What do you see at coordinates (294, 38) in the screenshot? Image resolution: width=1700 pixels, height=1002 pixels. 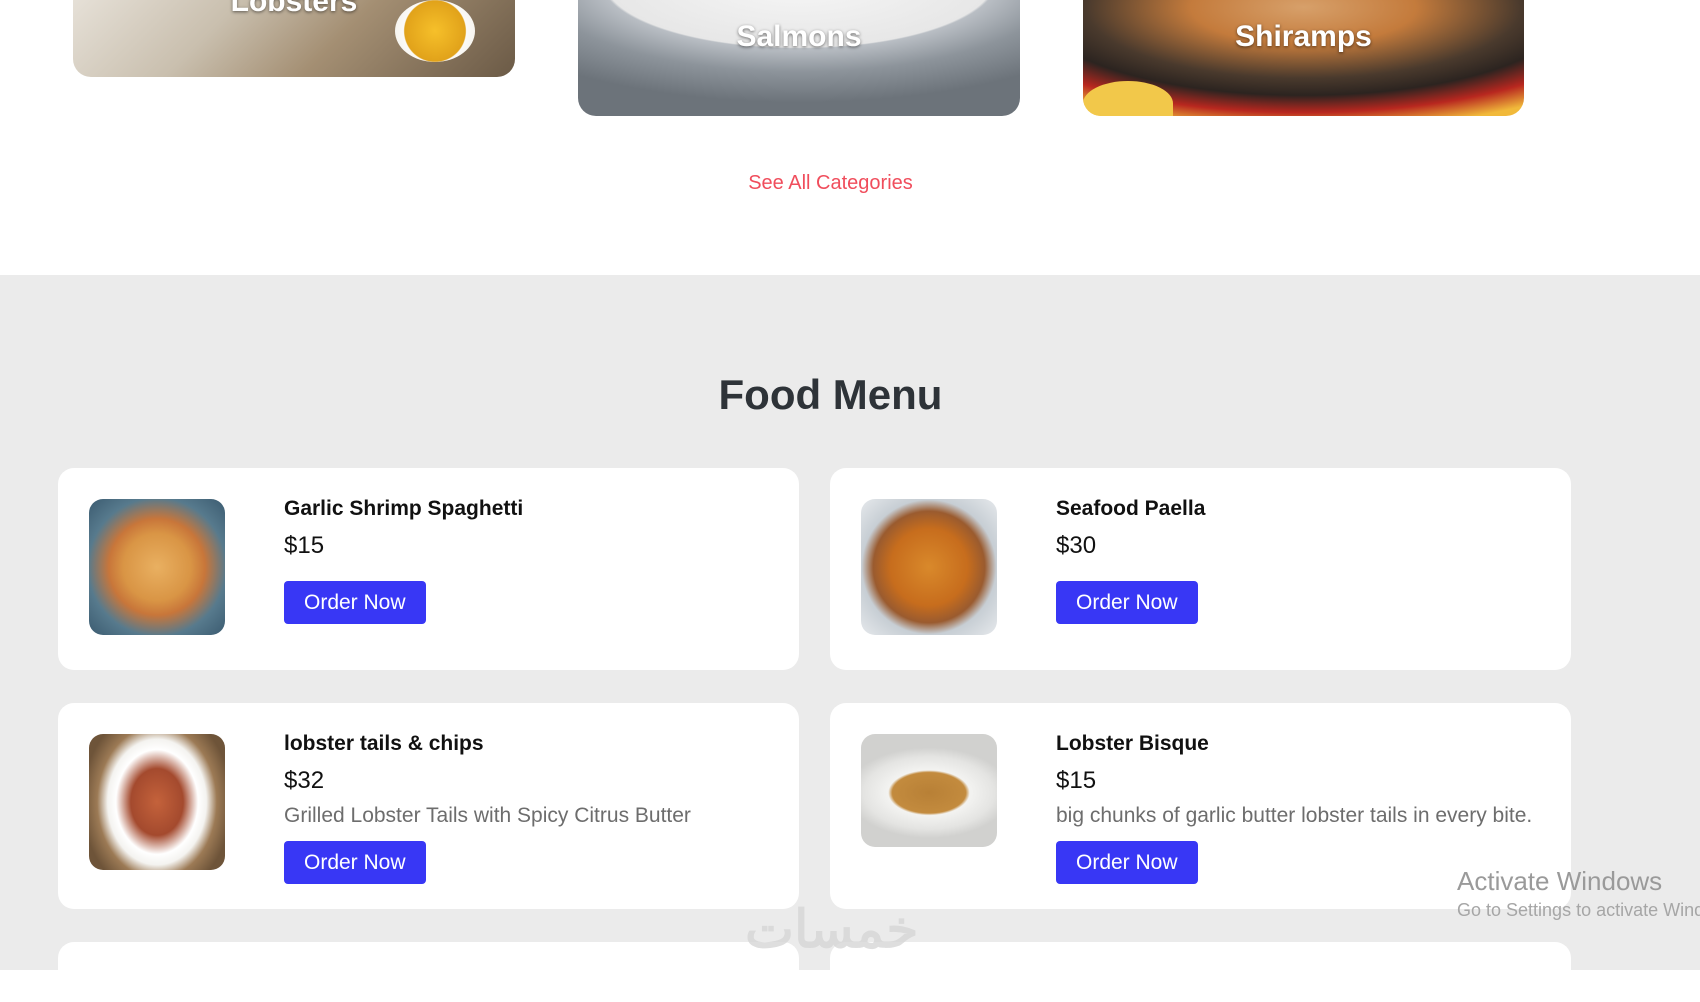 I see `category-card-lobsters: Lobsters` at bounding box center [294, 38].